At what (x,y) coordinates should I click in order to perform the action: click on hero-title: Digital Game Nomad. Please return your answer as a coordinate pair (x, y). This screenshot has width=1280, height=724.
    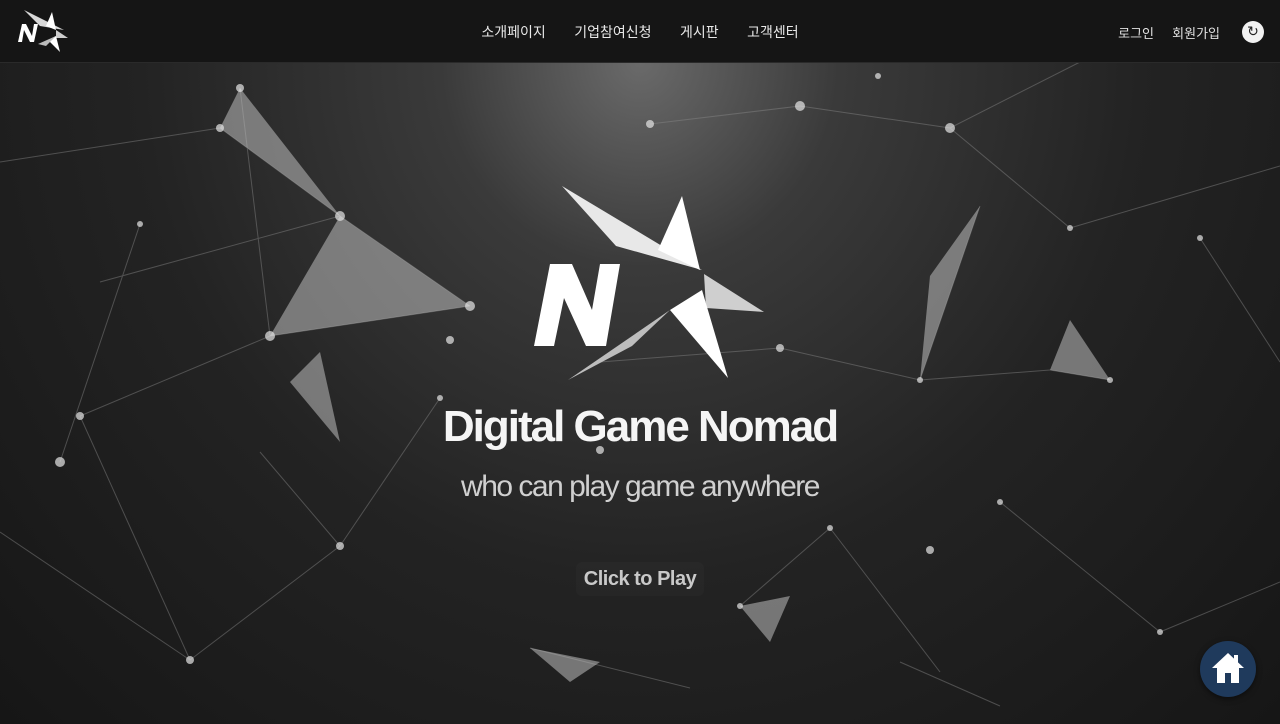
    Looking at the image, I should click on (640, 426).